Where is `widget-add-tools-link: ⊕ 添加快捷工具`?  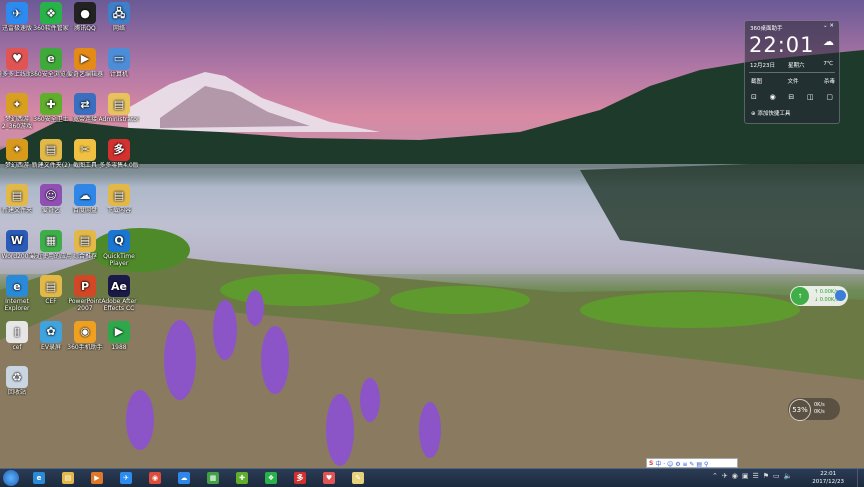 widget-add-tools-link: ⊕ 添加快捷工具 is located at coordinates (770, 113).